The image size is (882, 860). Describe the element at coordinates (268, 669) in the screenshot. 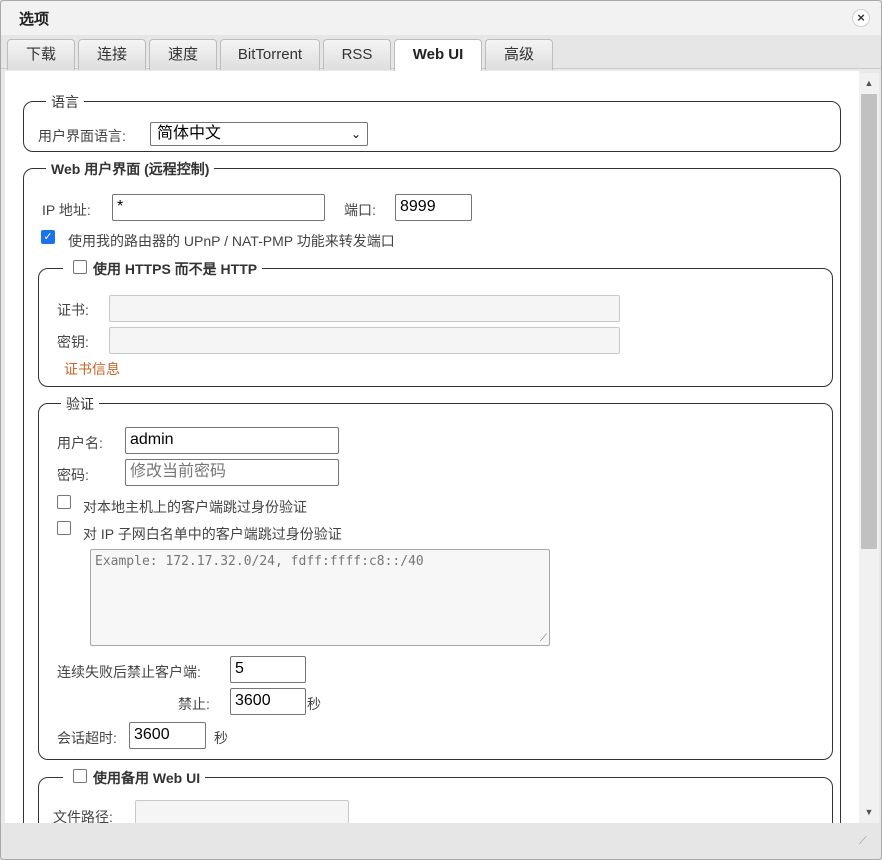

I see `ban-after-input: 5` at that location.